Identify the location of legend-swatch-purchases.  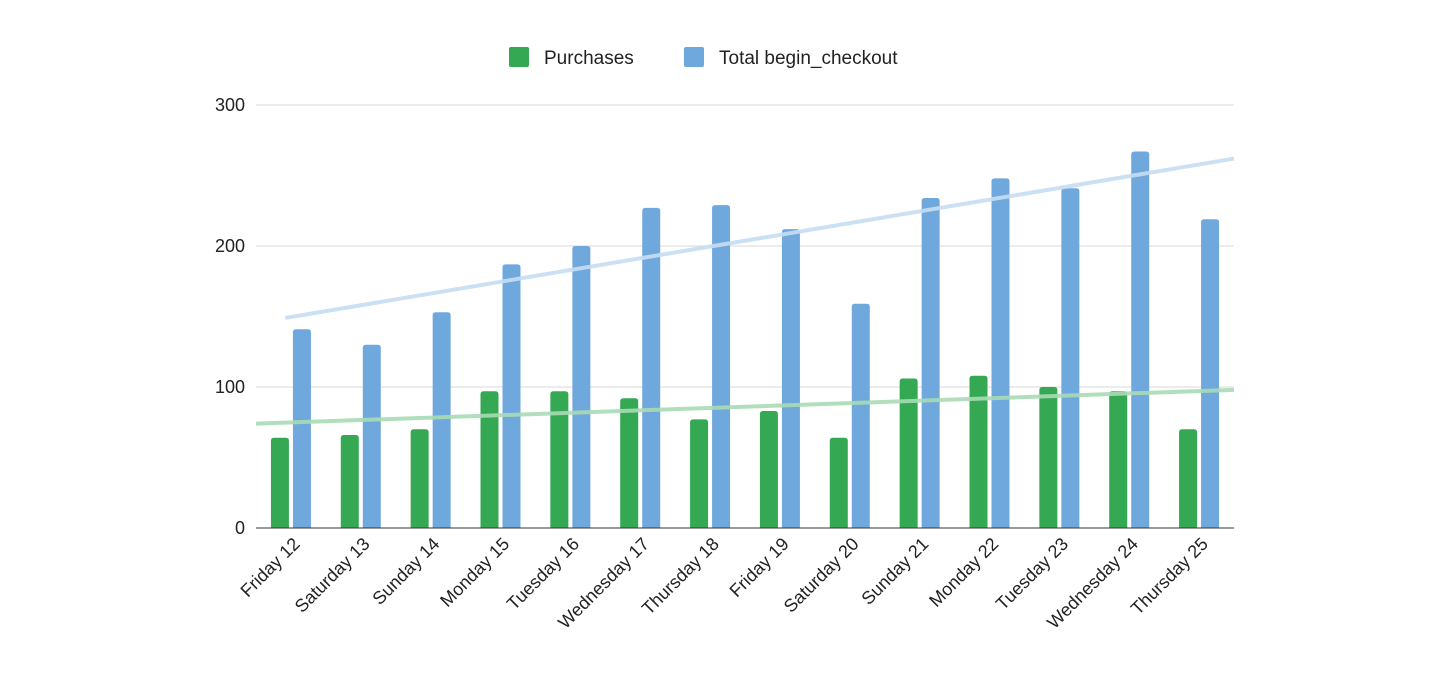
(519, 57).